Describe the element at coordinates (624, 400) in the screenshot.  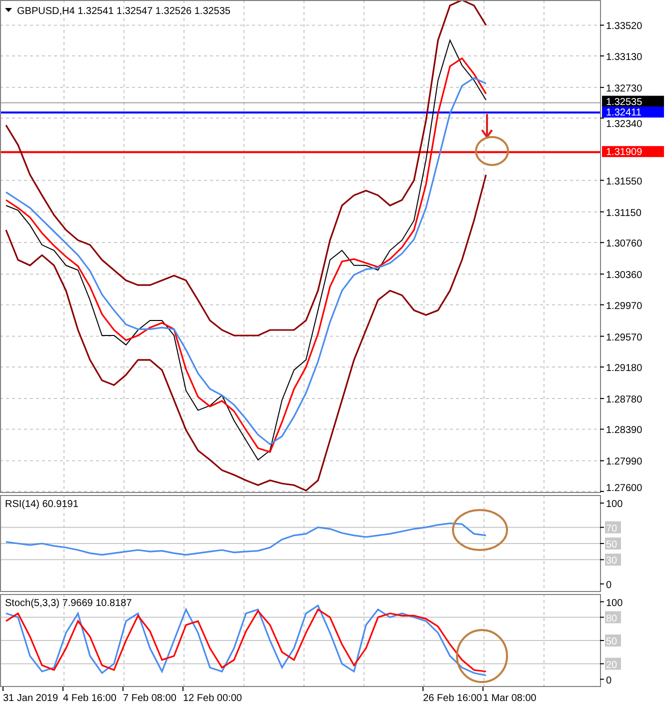
I see `y-tick-label: 1.28780` at that location.